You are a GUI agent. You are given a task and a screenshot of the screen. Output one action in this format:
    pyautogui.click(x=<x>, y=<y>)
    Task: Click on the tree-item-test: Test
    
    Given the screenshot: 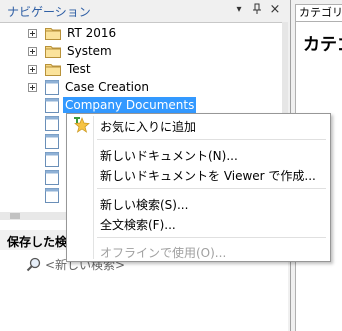 What is the action you would take?
    pyautogui.click(x=60, y=69)
    